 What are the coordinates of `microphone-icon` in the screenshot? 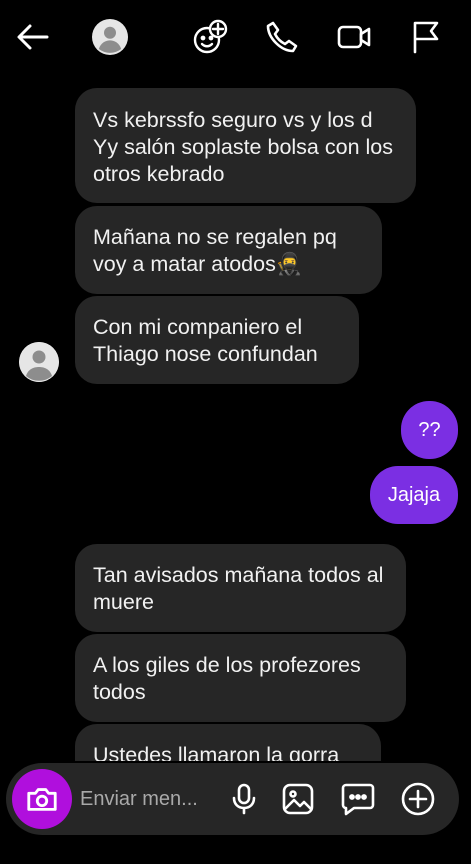 It's located at (244, 799).